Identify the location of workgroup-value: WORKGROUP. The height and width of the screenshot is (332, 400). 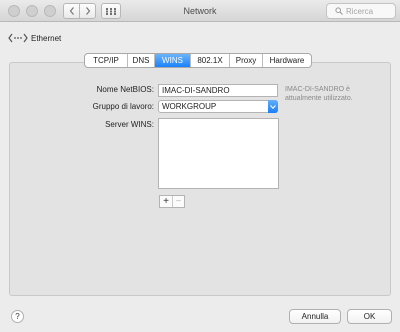
(189, 106).